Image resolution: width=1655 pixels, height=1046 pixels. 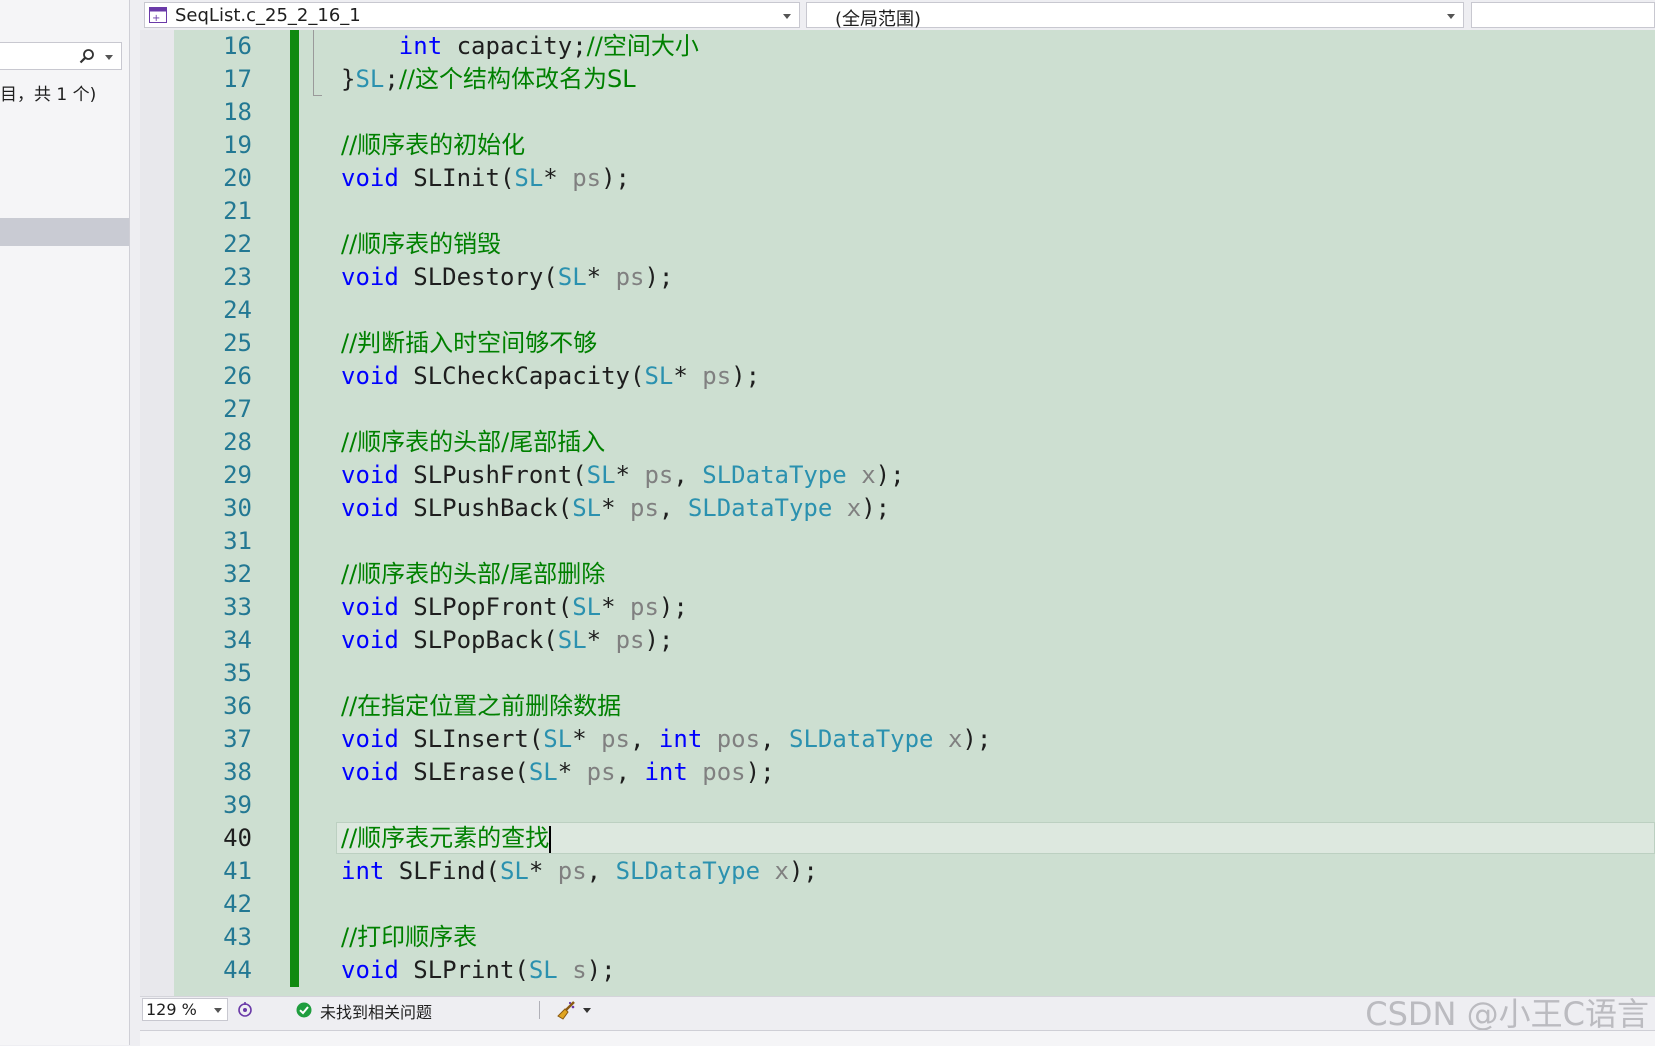 I want to click on solution-search-input, so click(x=61, y=56).